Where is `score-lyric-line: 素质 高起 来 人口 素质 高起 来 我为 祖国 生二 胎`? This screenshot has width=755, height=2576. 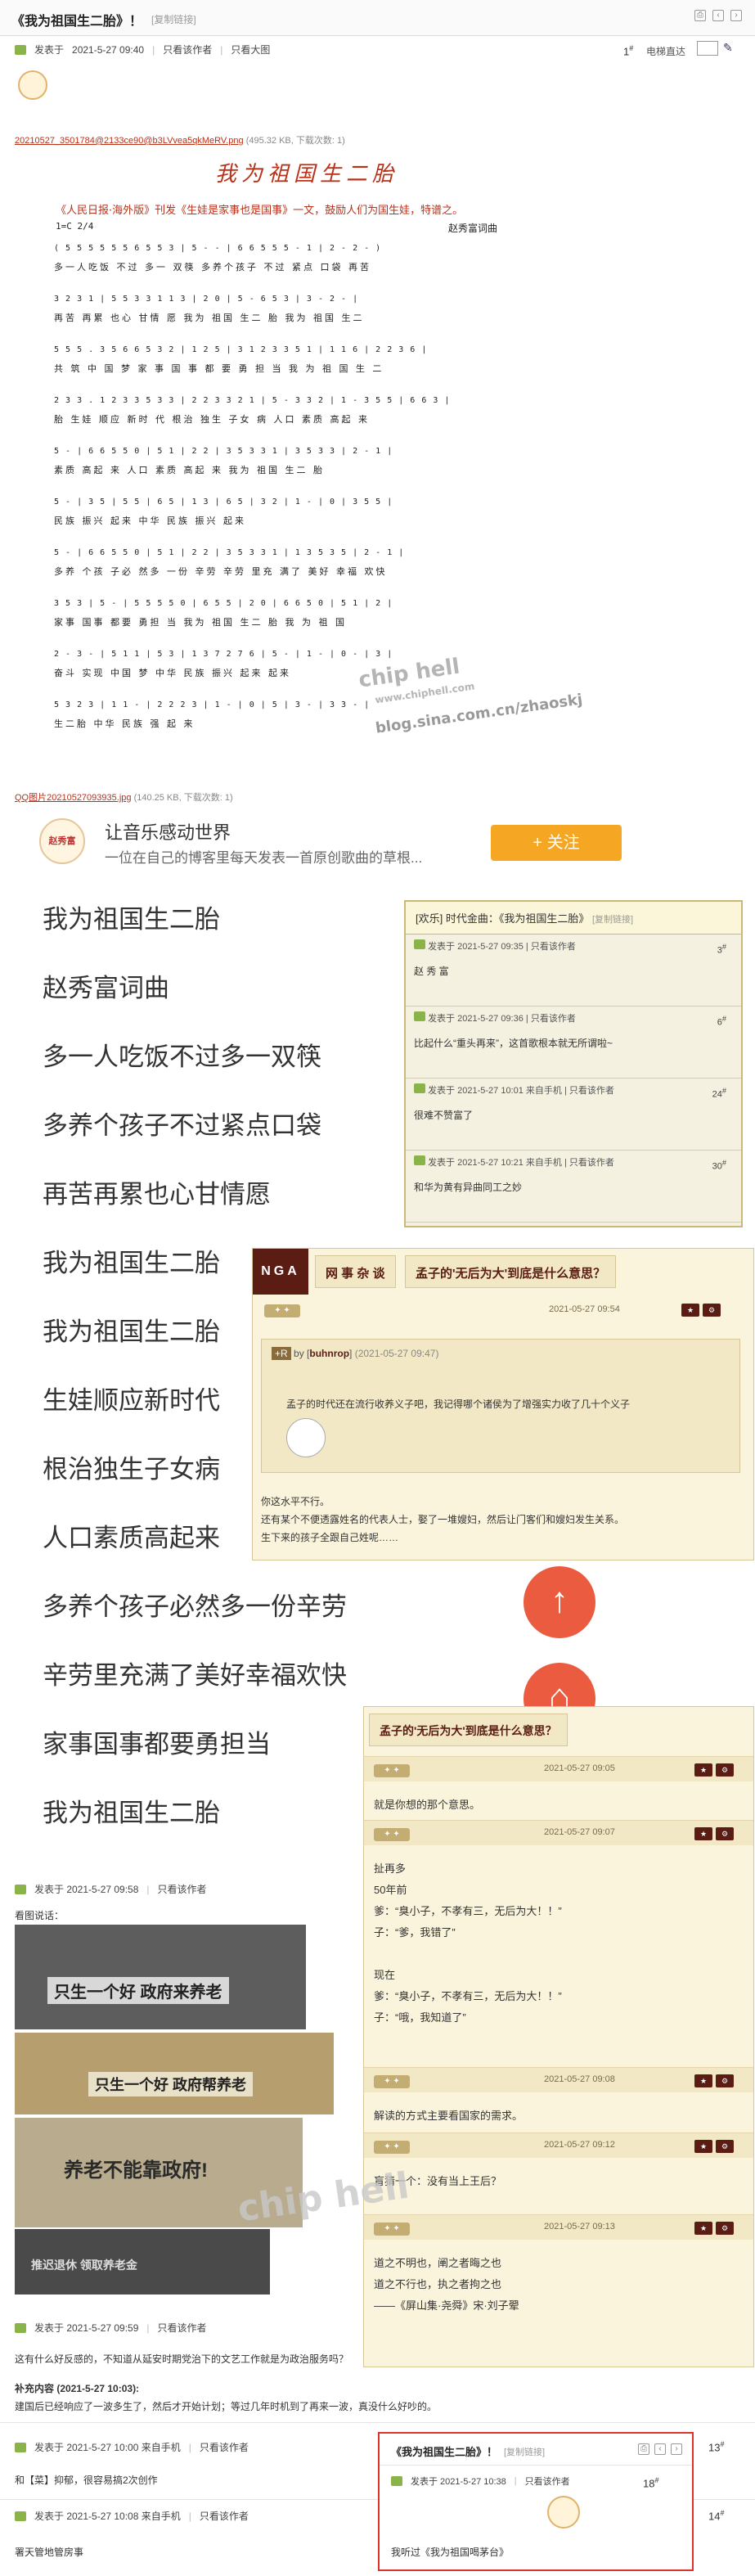
score-lyric-line: 素质 高起 来 人口 素质 高起 来 我为 祖国 生二 胎 is located at coordinates (189, 470).